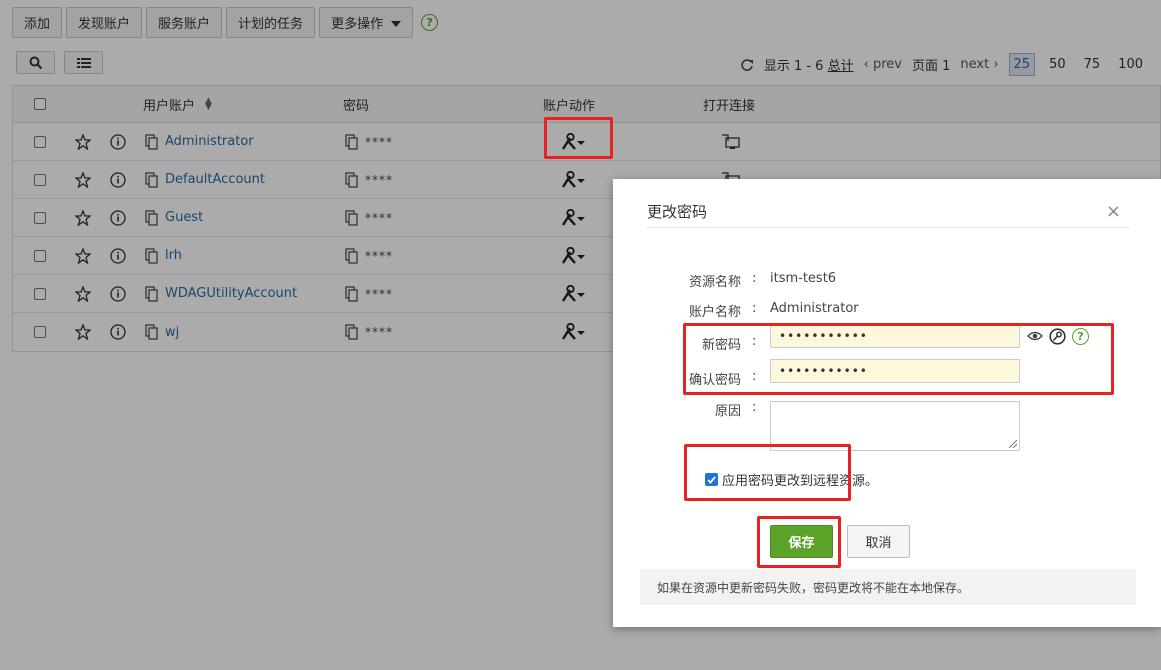 Image resolution: width=1161 pixels, height=670 pixels. I want to click on resize-grip-icon, so click(1013, 444).